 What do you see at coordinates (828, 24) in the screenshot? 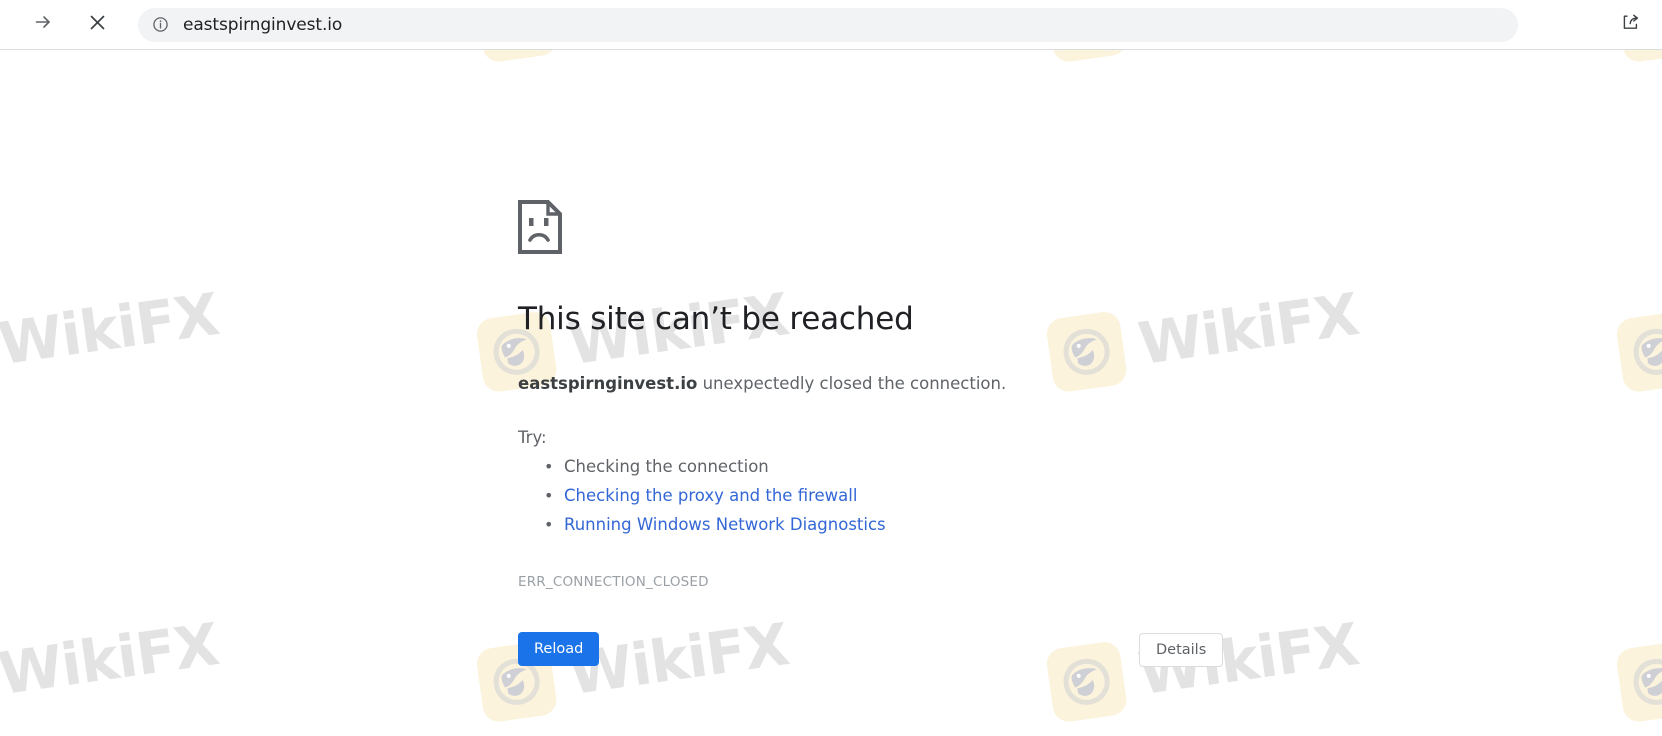
I see `address-bar: eastspirnginvest.io` at bounding box center [828, 24].